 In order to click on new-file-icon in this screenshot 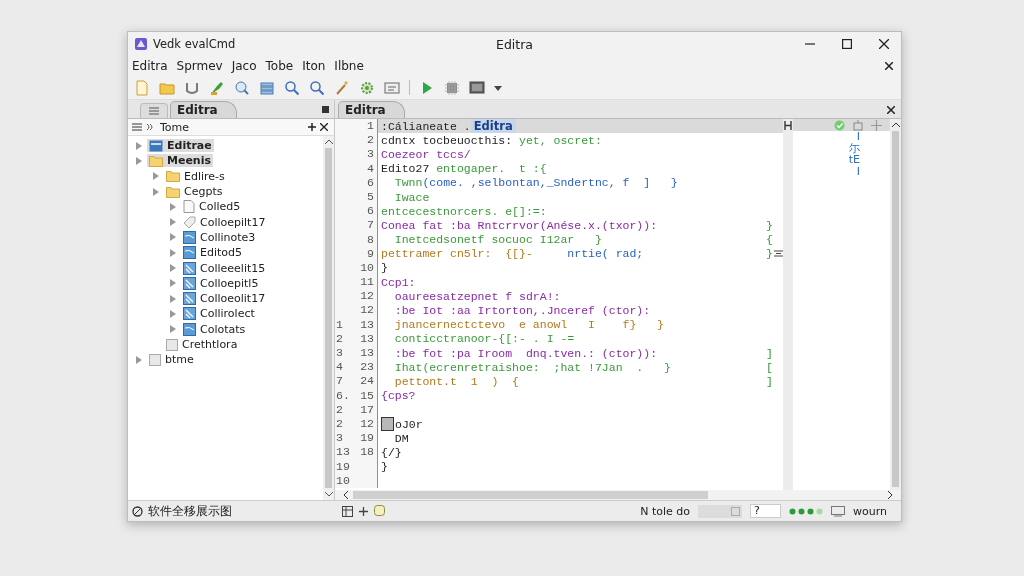, I will do `click(142, 87)`.